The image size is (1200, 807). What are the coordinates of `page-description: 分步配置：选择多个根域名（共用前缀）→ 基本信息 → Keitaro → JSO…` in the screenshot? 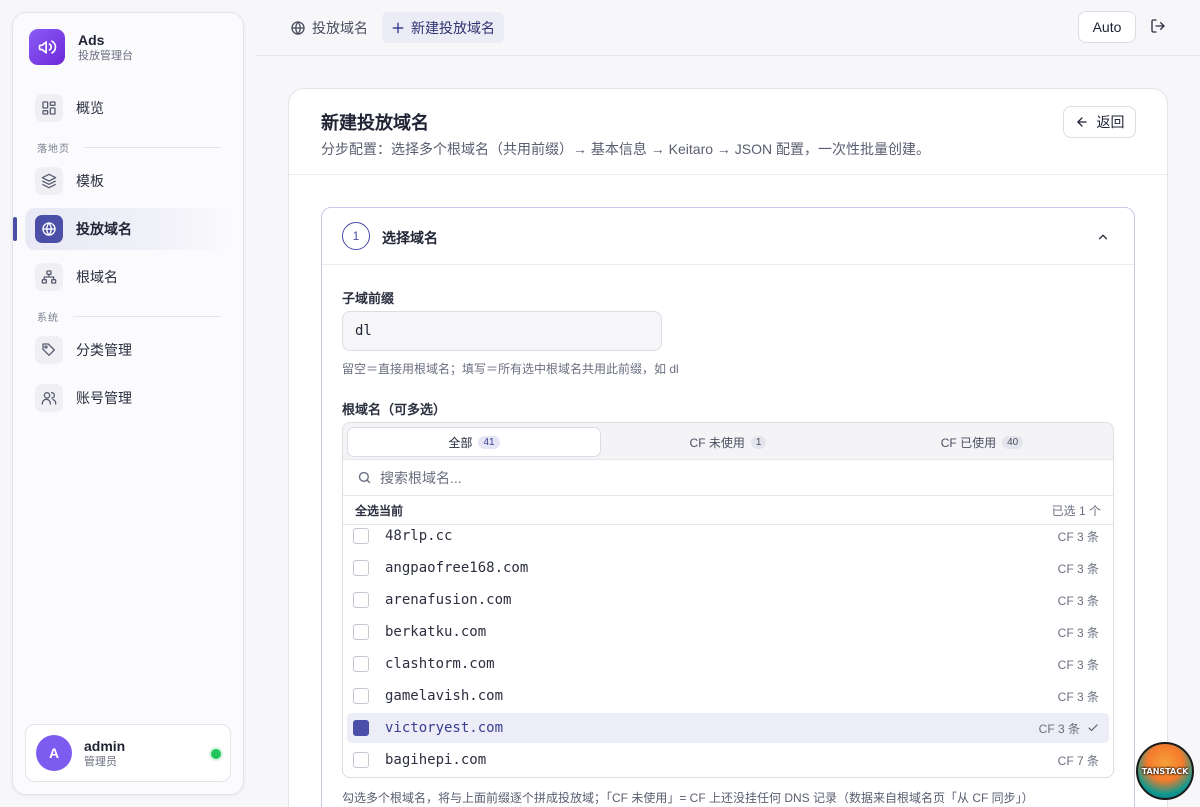 It's located at (626, 149).